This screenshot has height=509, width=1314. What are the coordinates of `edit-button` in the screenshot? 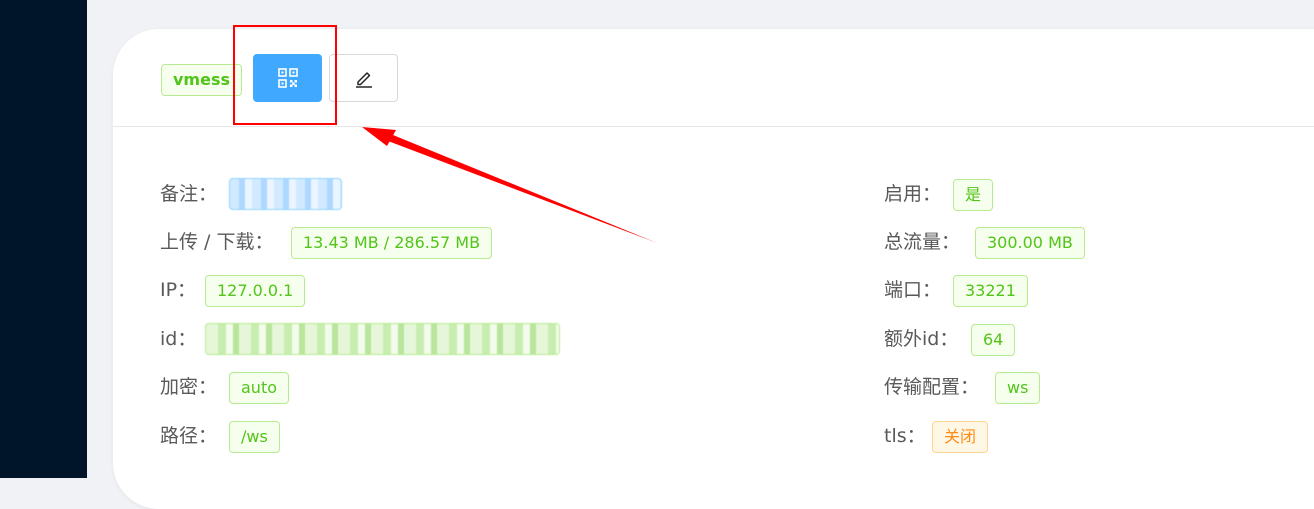 It's located at (363, 78).